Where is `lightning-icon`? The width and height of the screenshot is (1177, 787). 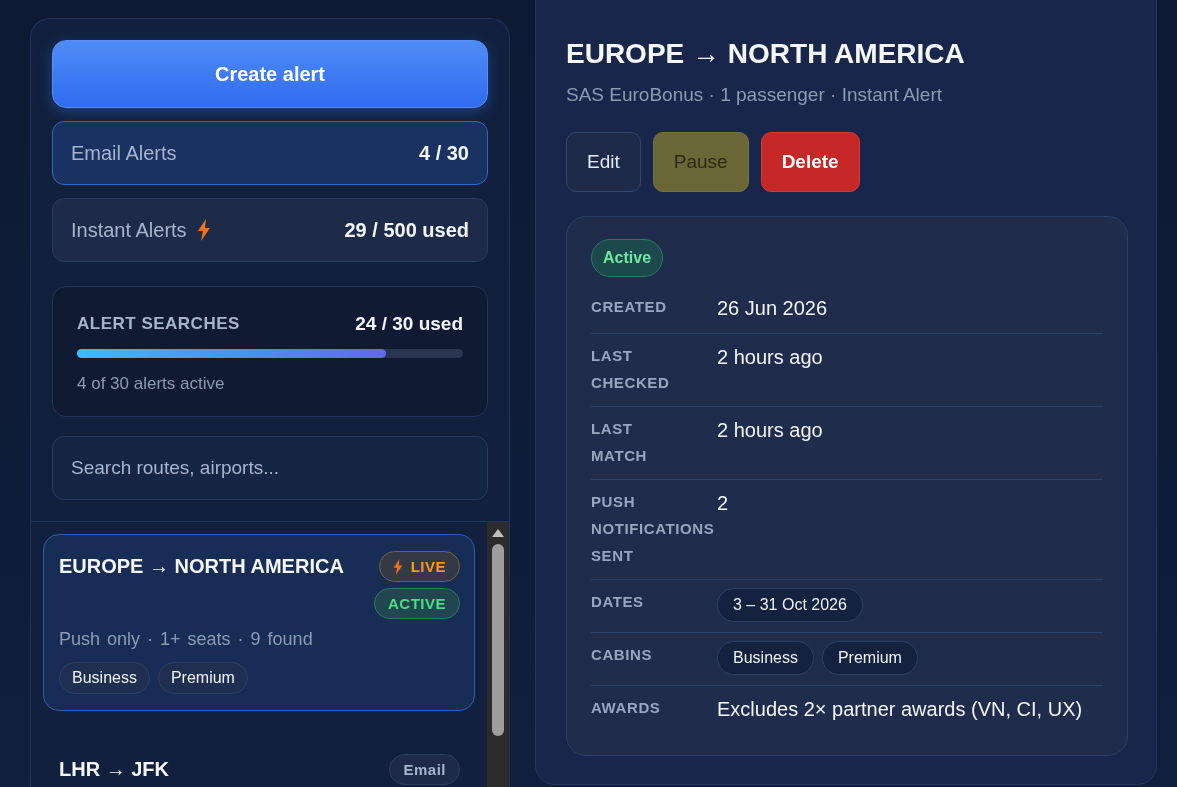
lightning-icon is located at coordinates (397, 566).